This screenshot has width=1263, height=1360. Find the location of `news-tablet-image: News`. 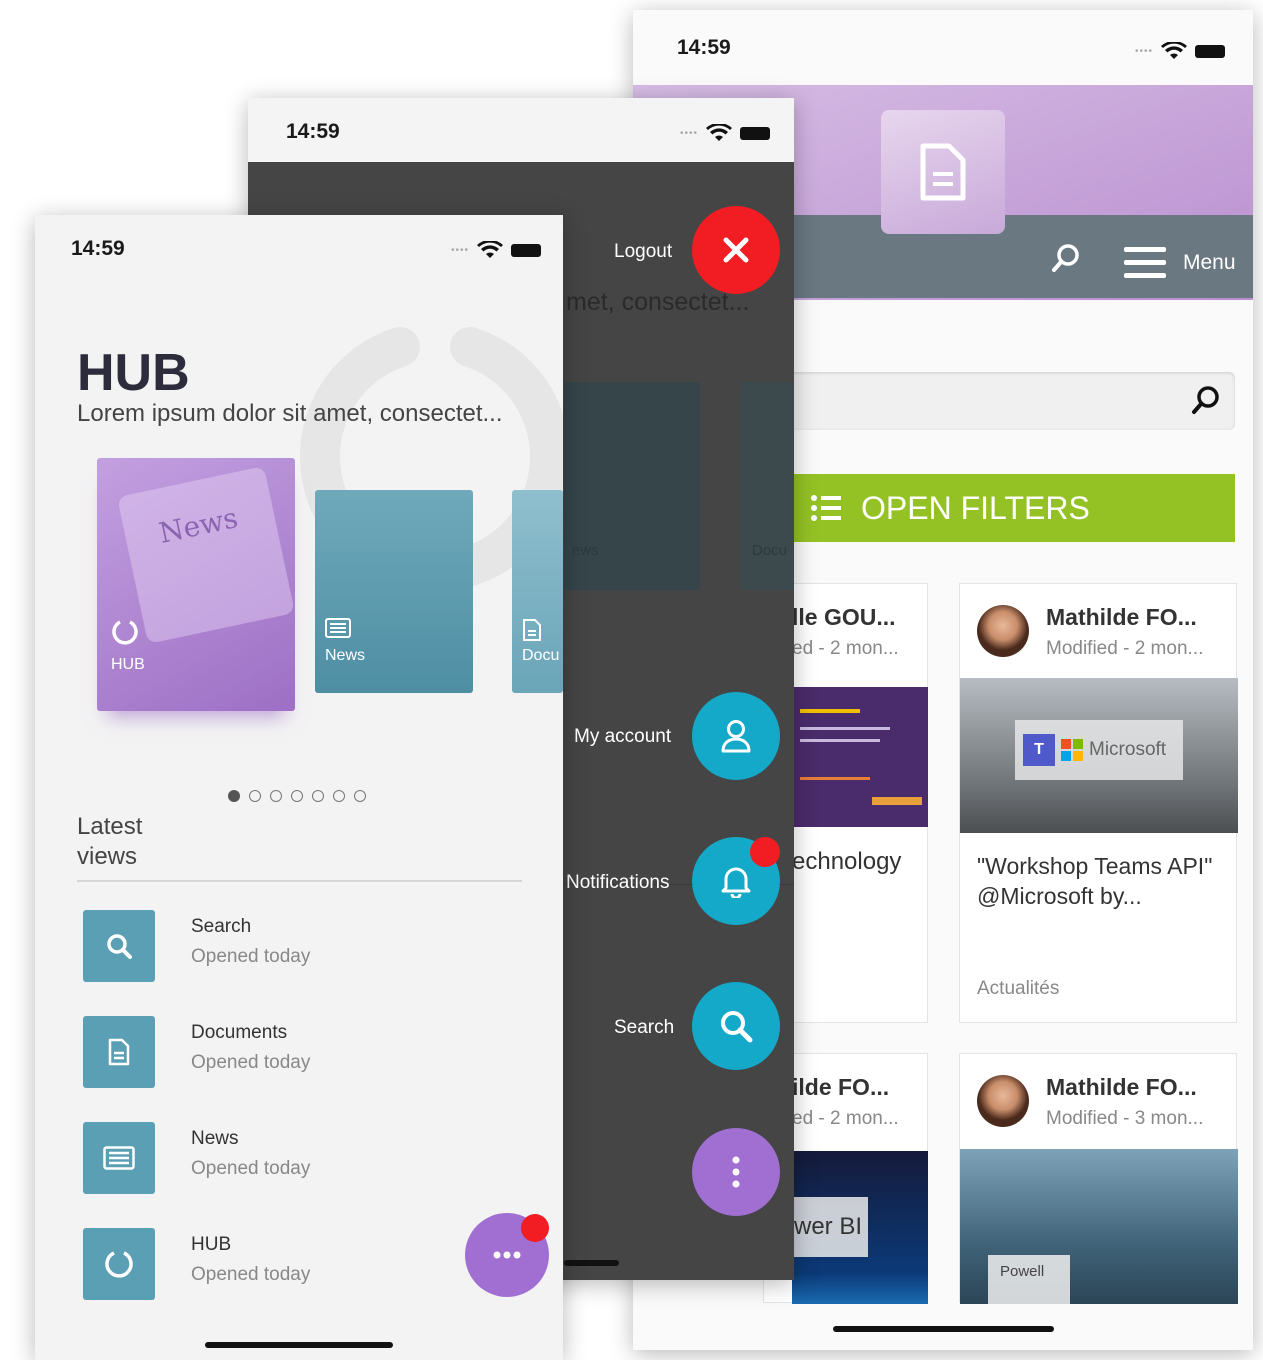

news-tablet-image: News is located at coordinates (206, 555).